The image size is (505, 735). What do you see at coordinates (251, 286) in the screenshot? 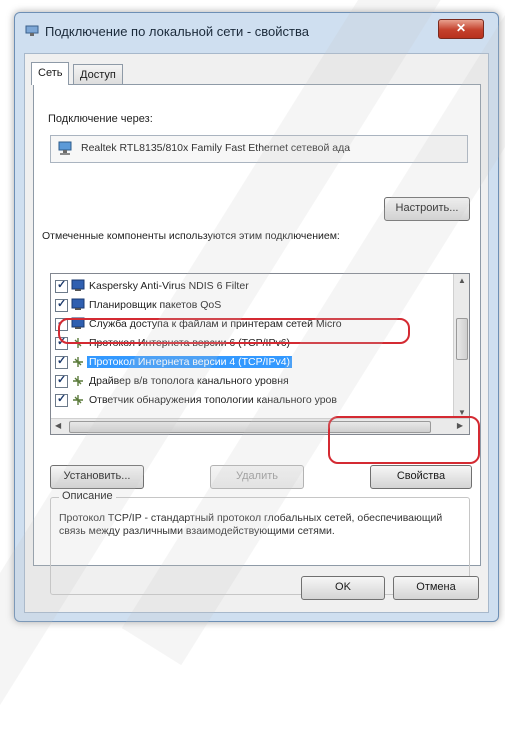
I see `component-row: ✓ Kaspersky Anti-Virus NDIS 6 Filter` at bounding box center [251, 286].